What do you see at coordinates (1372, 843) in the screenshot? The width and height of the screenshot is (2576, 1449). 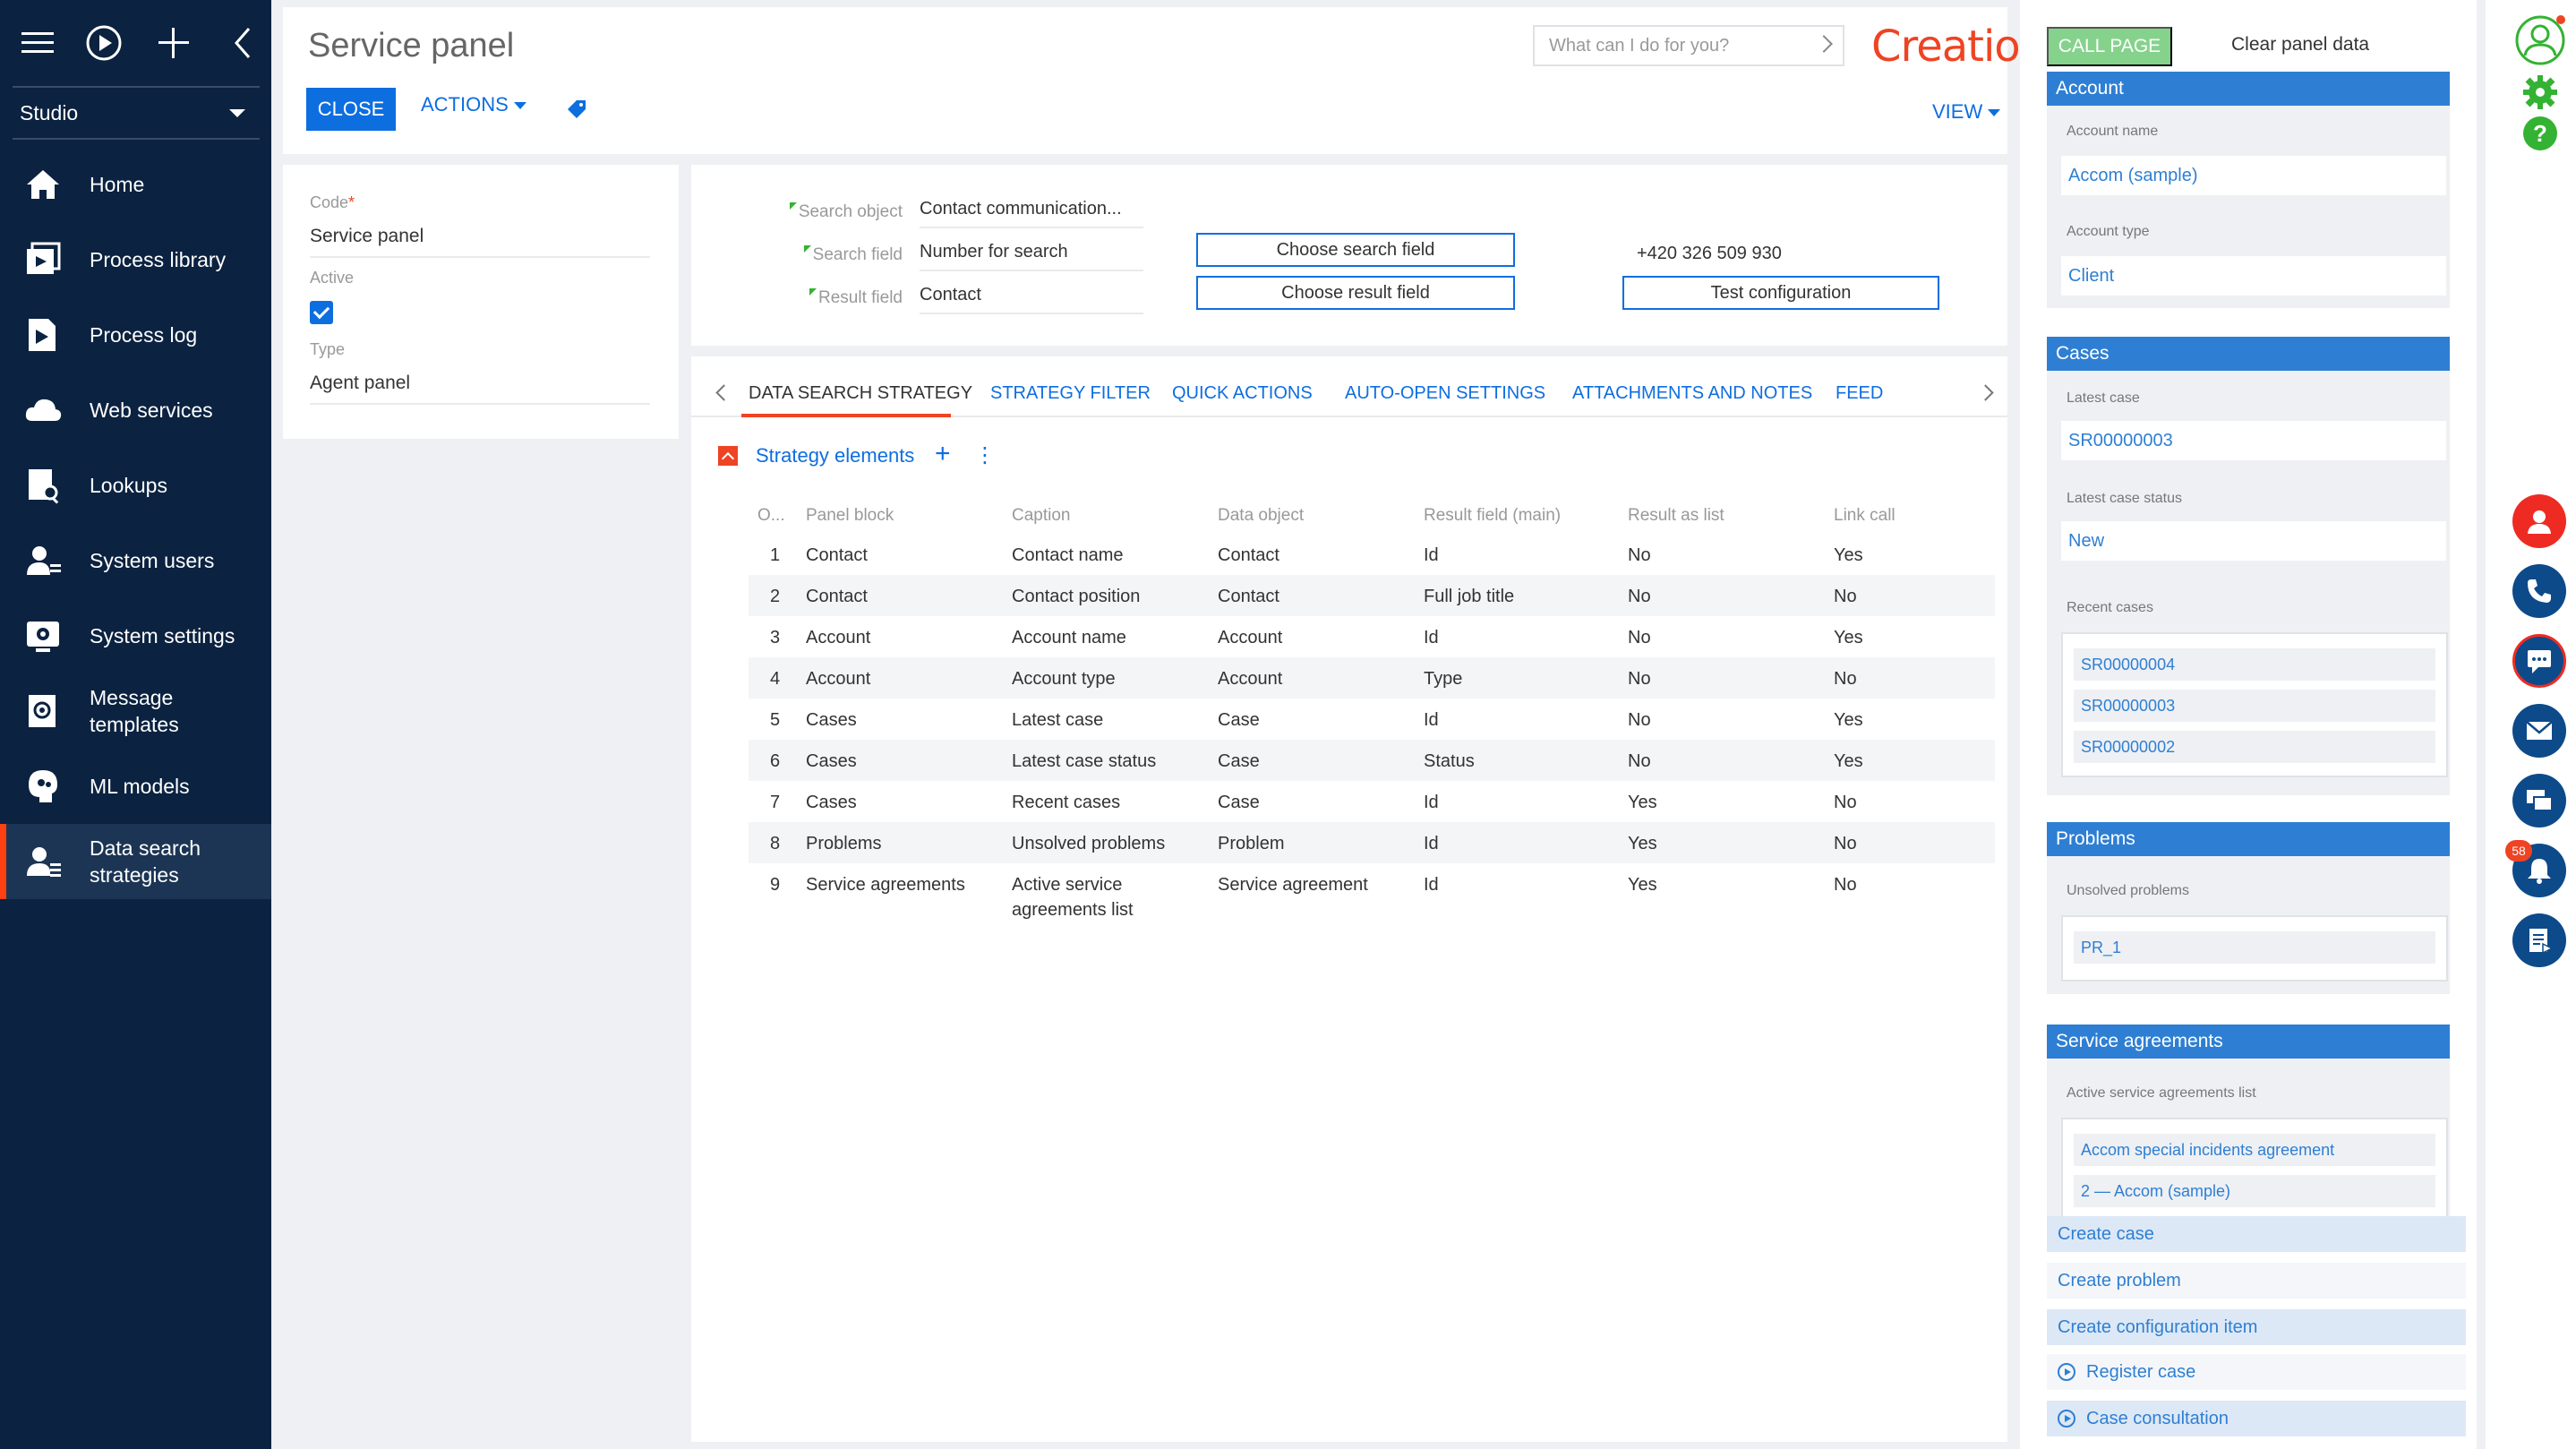 I see `table-row: 8 Problems Unsolved problems Problem Id Yes No` at bounding box center [1372, 843].